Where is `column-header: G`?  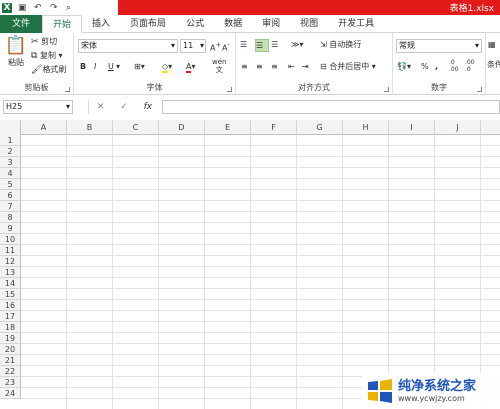
column-header: G is located at coordinates (320, 127).